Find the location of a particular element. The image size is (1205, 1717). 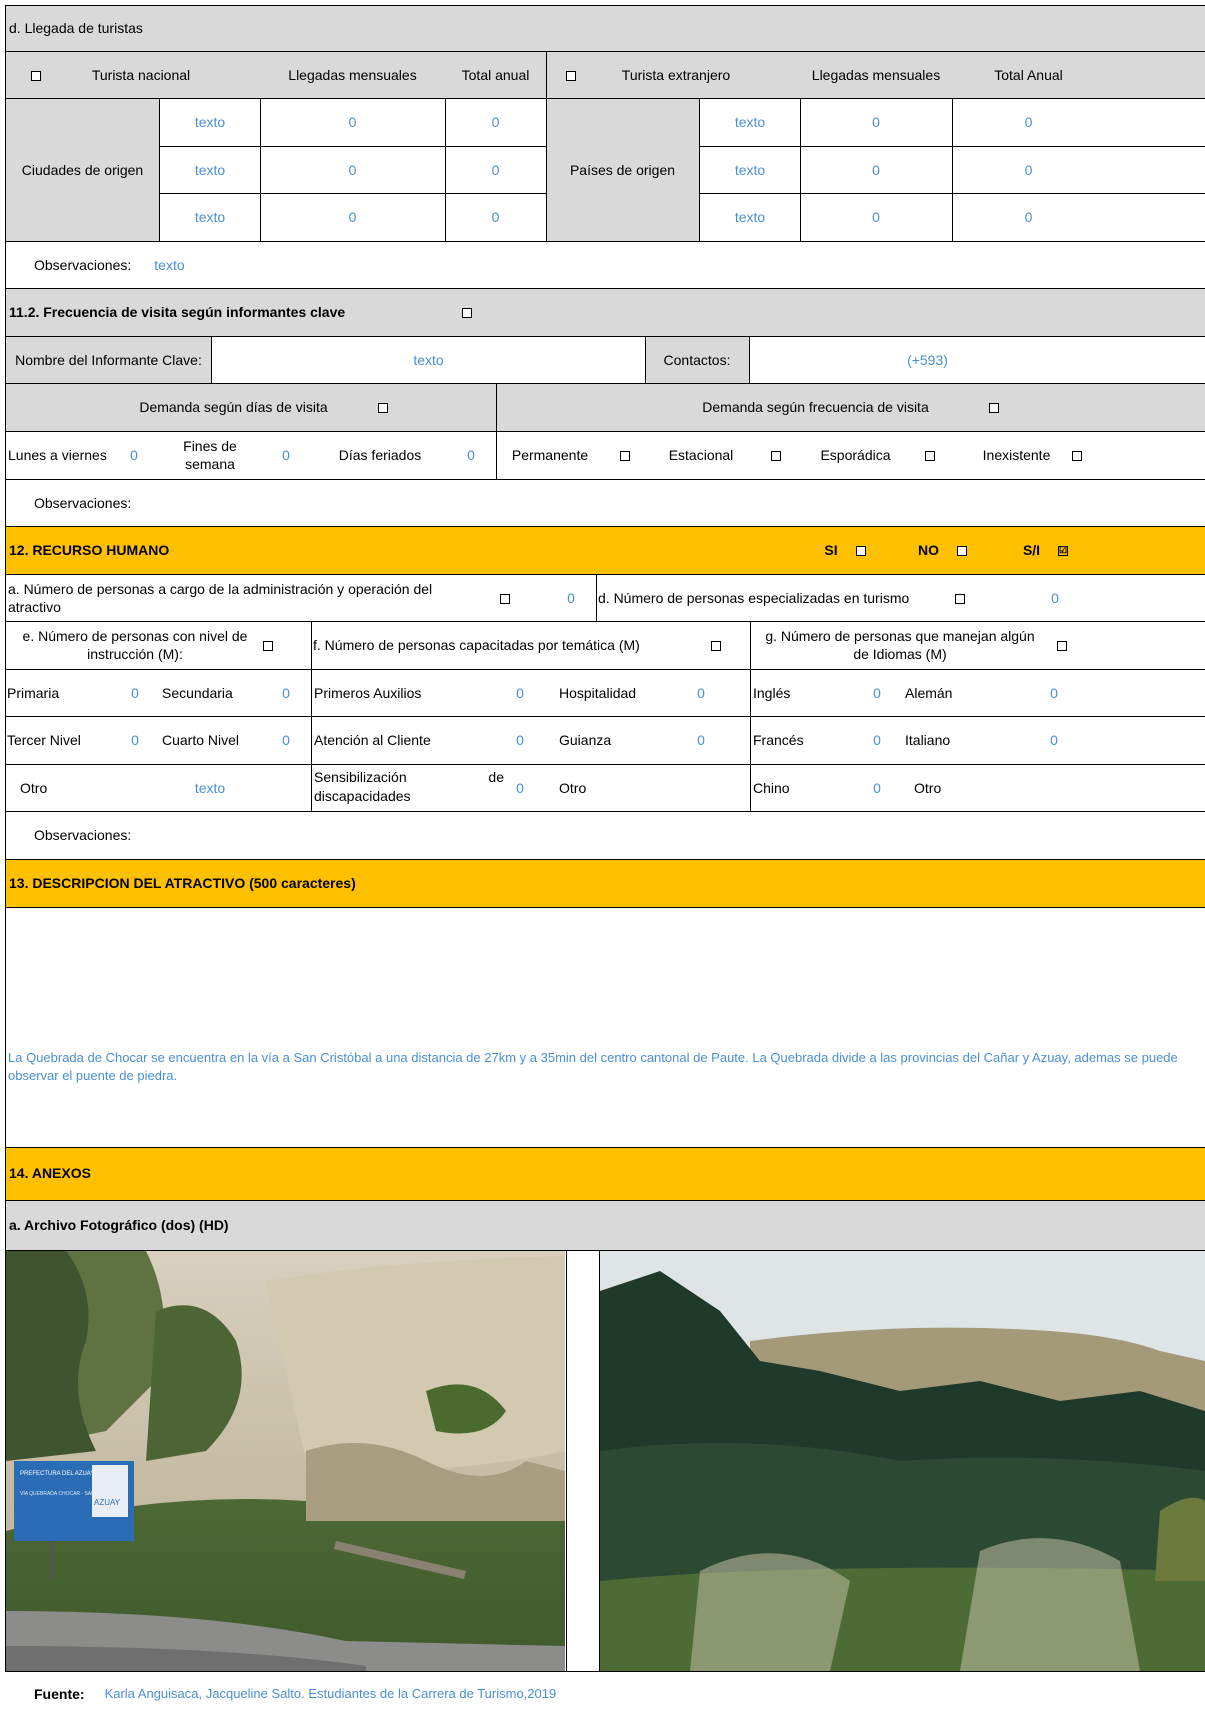

guianza-value-text: 0 is located at coordinates (701, 740).